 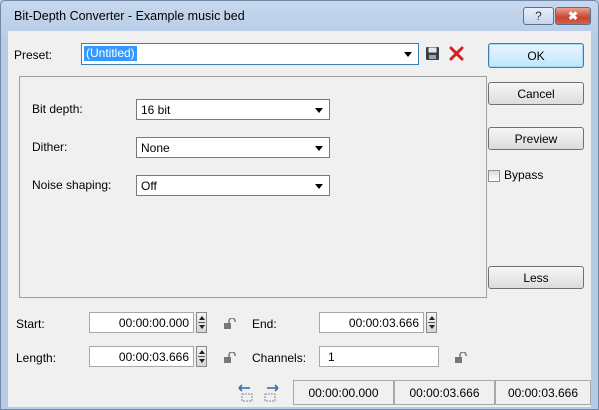 I want to click on ok-button: OK, so click(x=536, y=55).